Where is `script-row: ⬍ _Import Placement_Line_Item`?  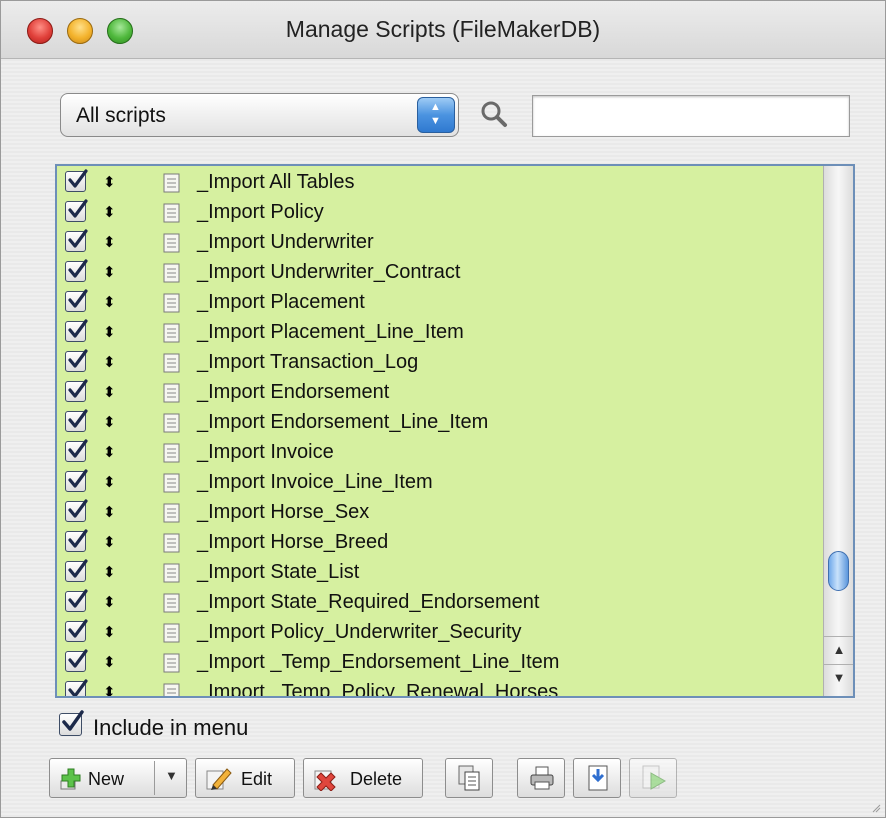 script-row: ⬍ _Import Placement_Line_Item is located at coordinates (441, 333).